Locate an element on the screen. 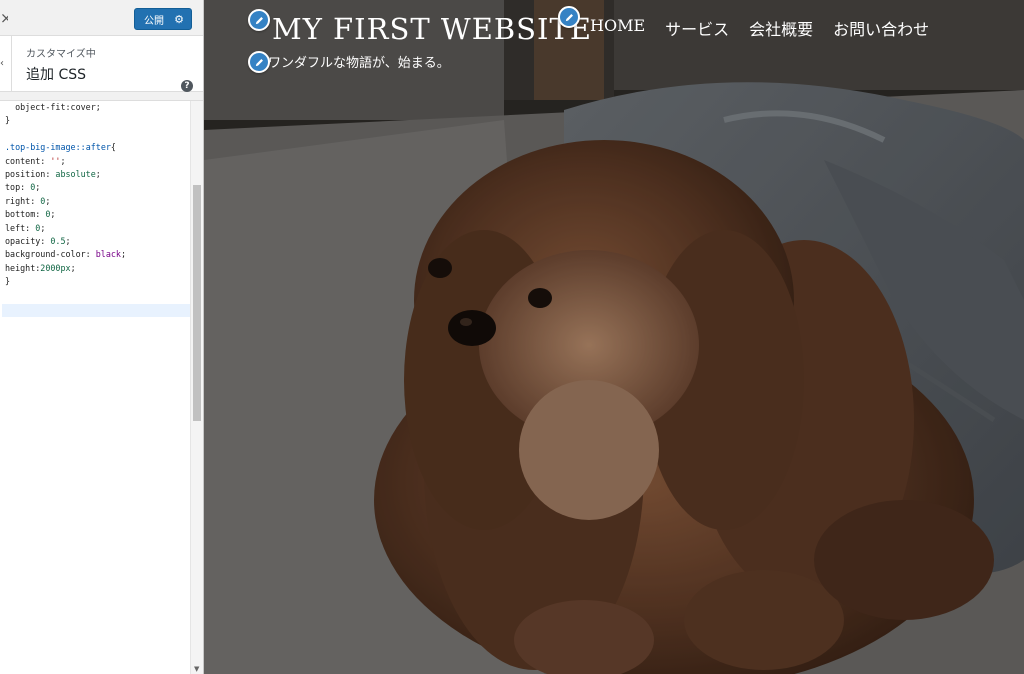 The width and height of the screenshot is (1024, 674). code-token: object-fit:cover; is located at coordinates (53, 107).